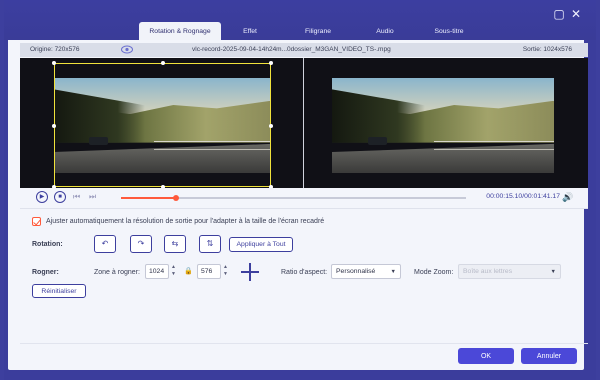 Image resolution: width=600 pixels, height=380 pixels. I want to click on play-button: ▶, so click(42, 197).